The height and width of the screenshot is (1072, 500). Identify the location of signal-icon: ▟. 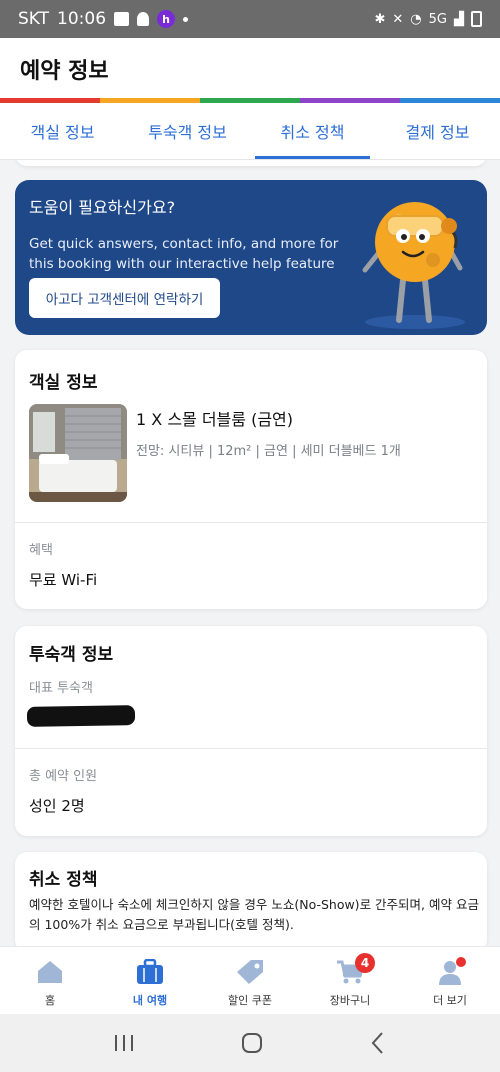
(459, 19).